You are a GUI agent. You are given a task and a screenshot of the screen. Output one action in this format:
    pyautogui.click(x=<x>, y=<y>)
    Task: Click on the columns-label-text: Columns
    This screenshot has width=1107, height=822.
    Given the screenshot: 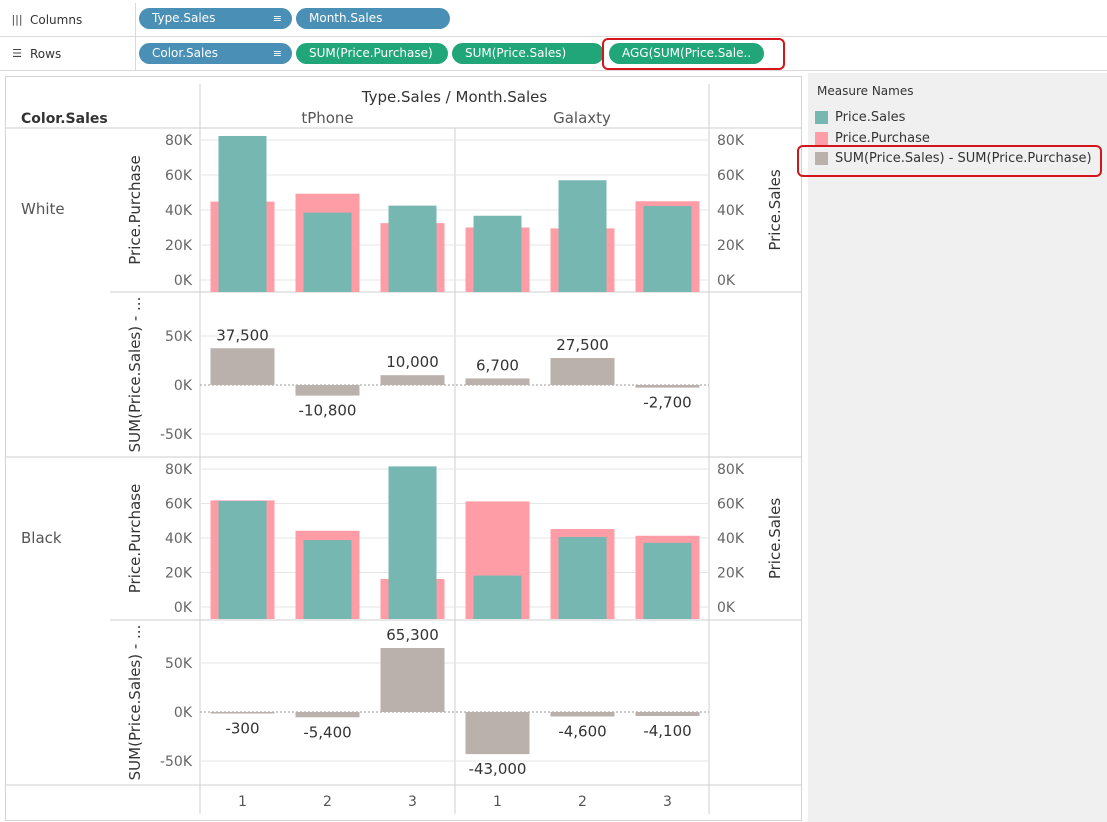 What is the action you would take?
    pyautogui.click(x=56, y=19)
    